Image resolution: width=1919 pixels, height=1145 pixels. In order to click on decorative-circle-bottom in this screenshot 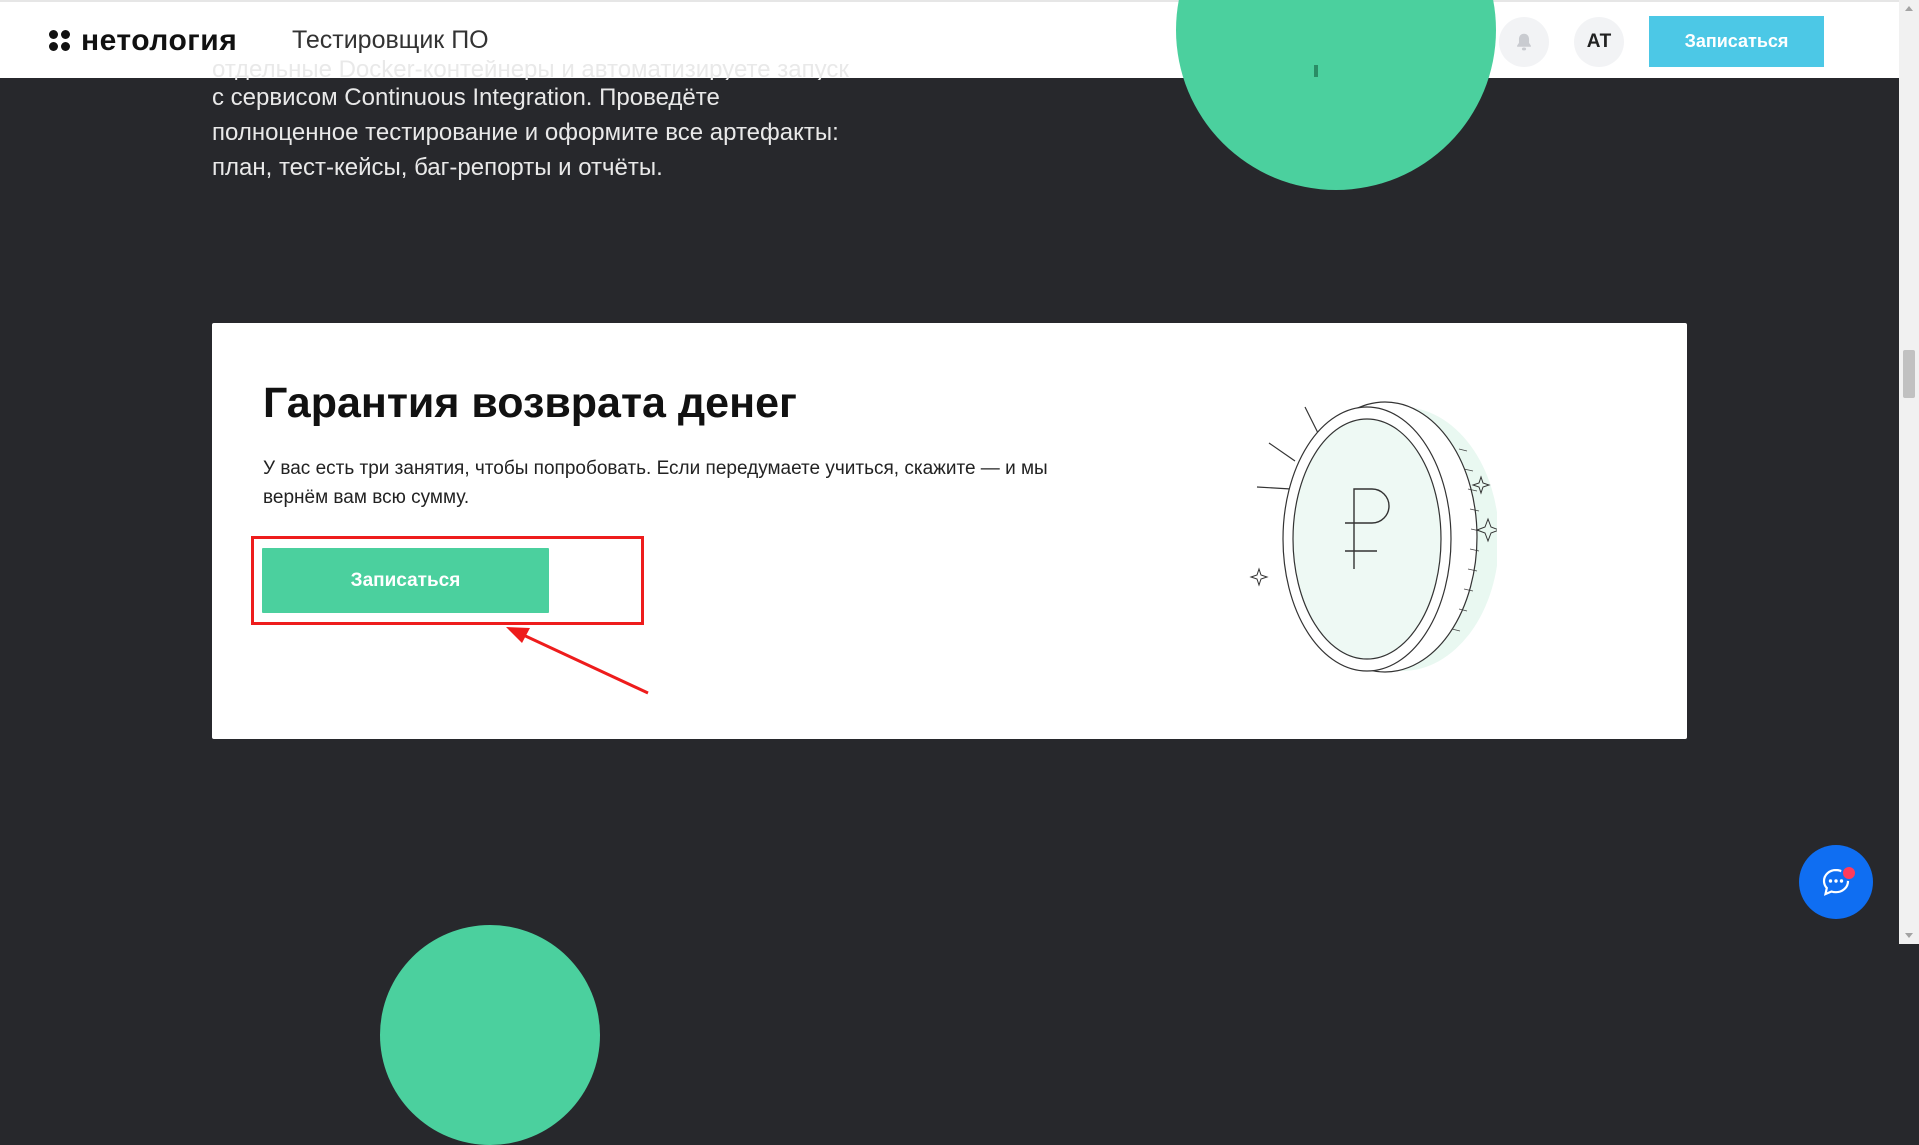, I will do `click(490, 1035)`.